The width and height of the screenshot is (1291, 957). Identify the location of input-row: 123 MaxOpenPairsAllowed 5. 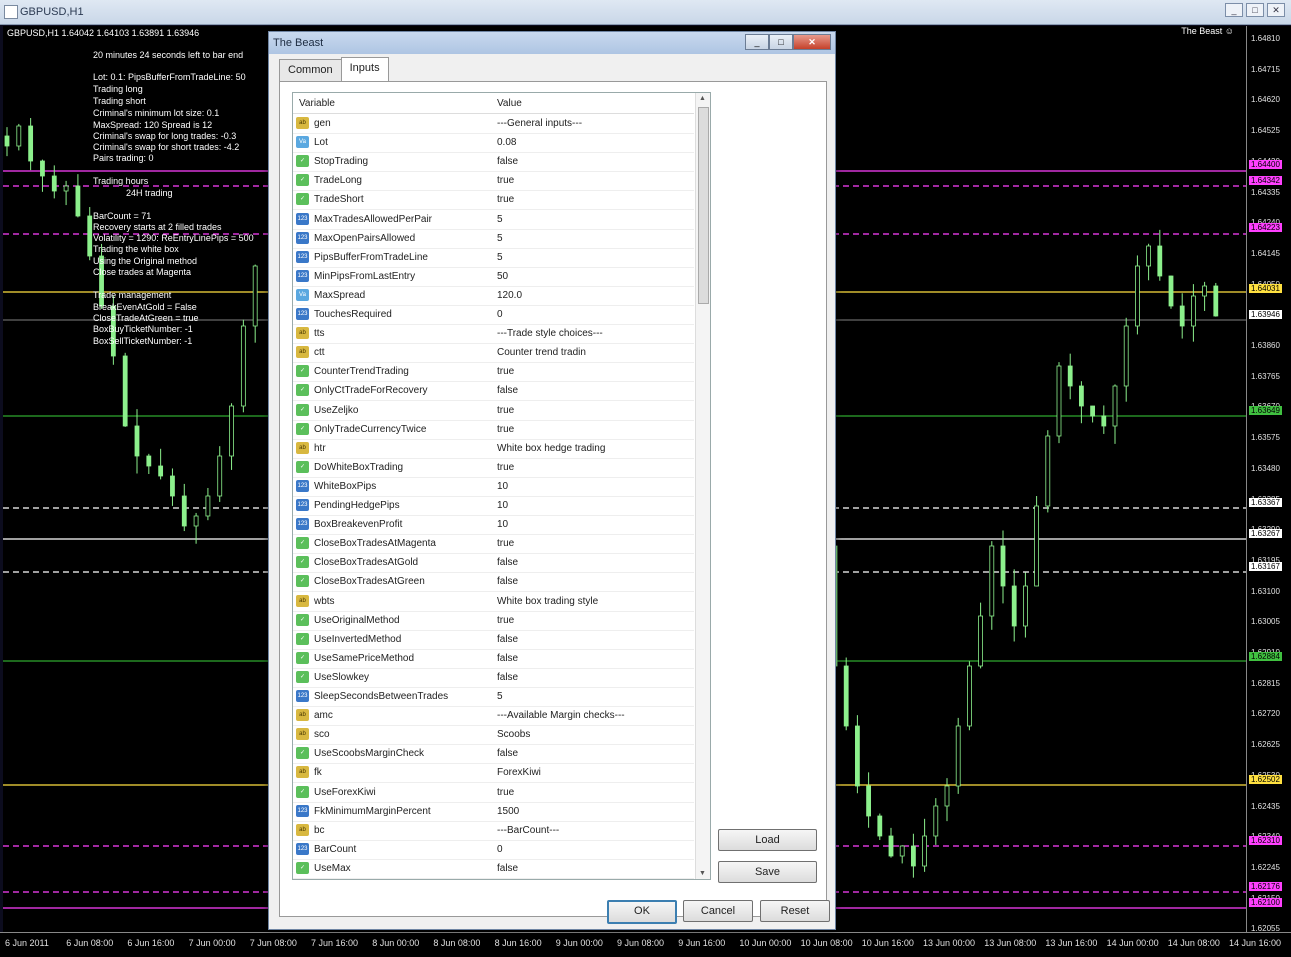
(493, 239).